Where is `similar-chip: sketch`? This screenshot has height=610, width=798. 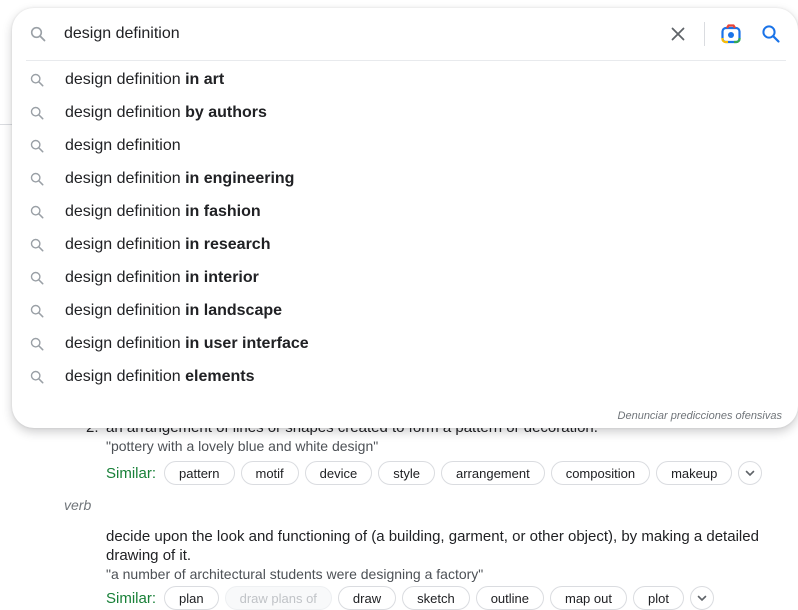 similar-chip: sketch is located at coordinates (436, 598).